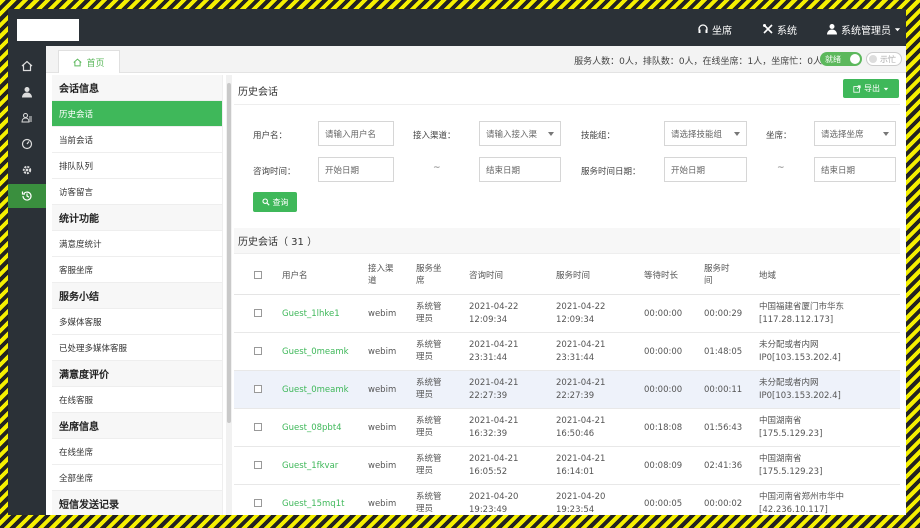 The image size is (920, 528). What do you see at coordinates (137, 166) in the screenshot?
I see `menu-item-queue: 排队队列` at bounding box center [137, 166].